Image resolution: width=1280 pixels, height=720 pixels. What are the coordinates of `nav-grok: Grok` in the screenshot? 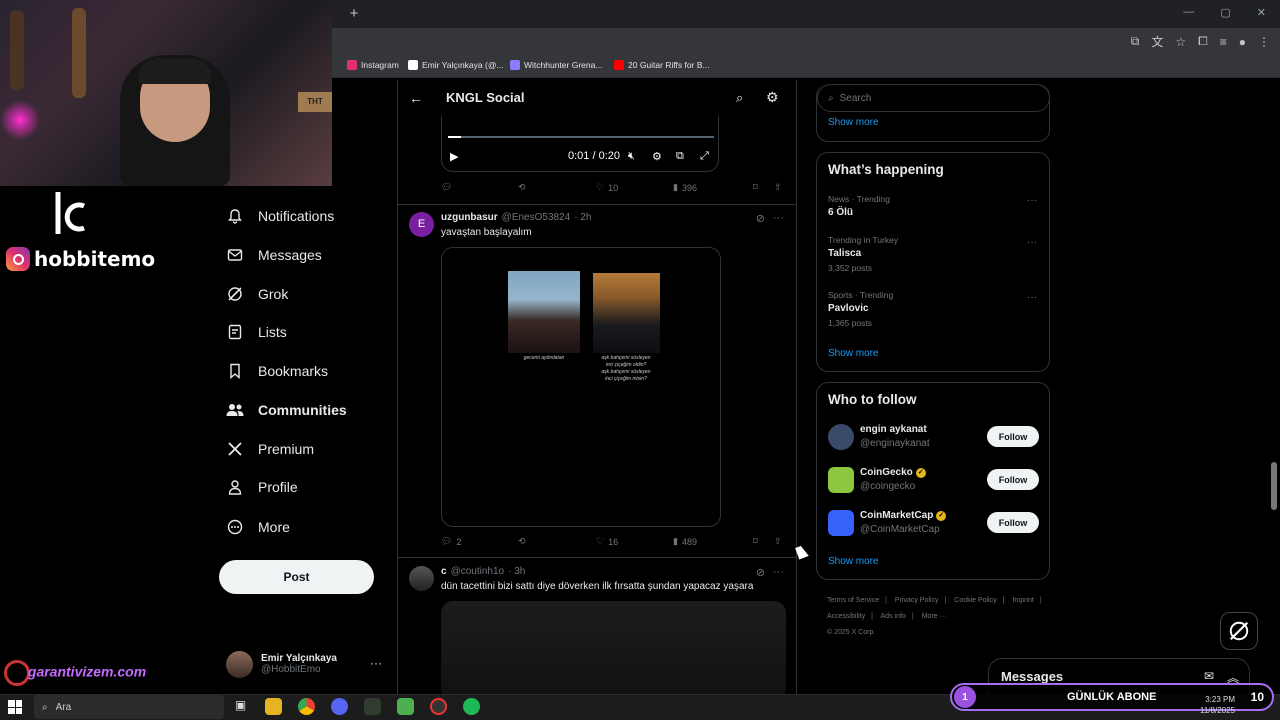 It's located at (257, 294).